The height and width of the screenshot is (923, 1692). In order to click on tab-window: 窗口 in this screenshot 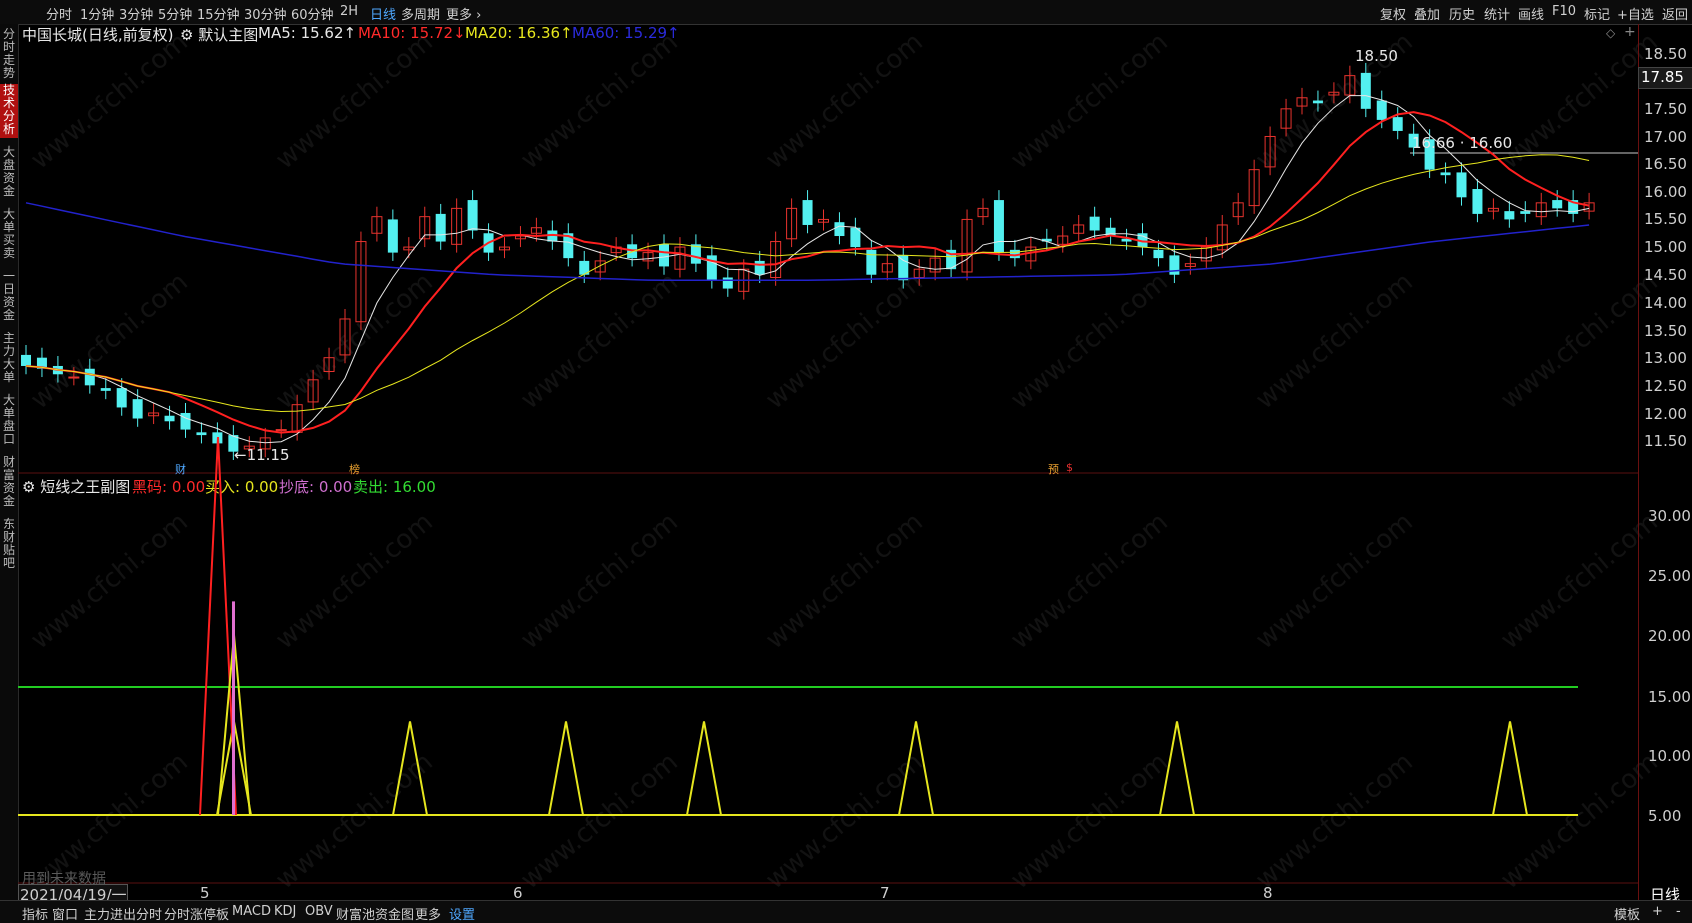, I will do `click(65, 913)`.